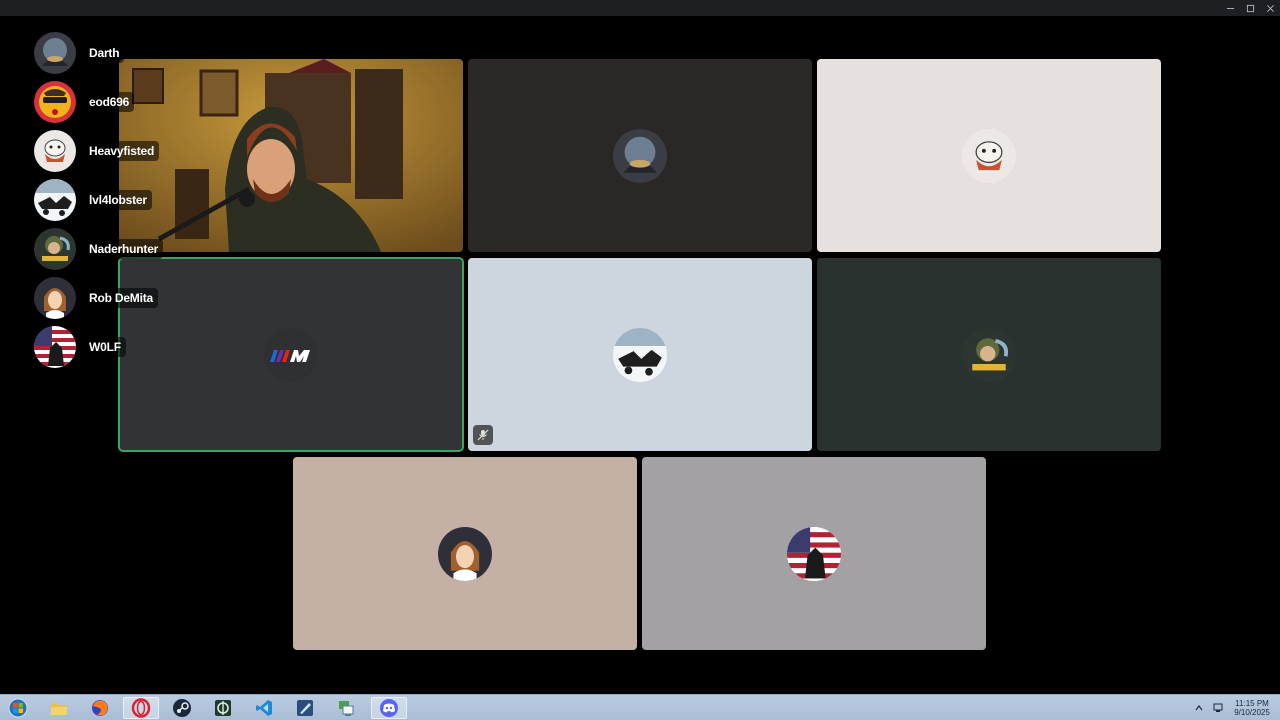  What do you see at coordinates (223, 708) in the screenshot?
I see `game-launcher-icon` at bounding box center [223, 708].